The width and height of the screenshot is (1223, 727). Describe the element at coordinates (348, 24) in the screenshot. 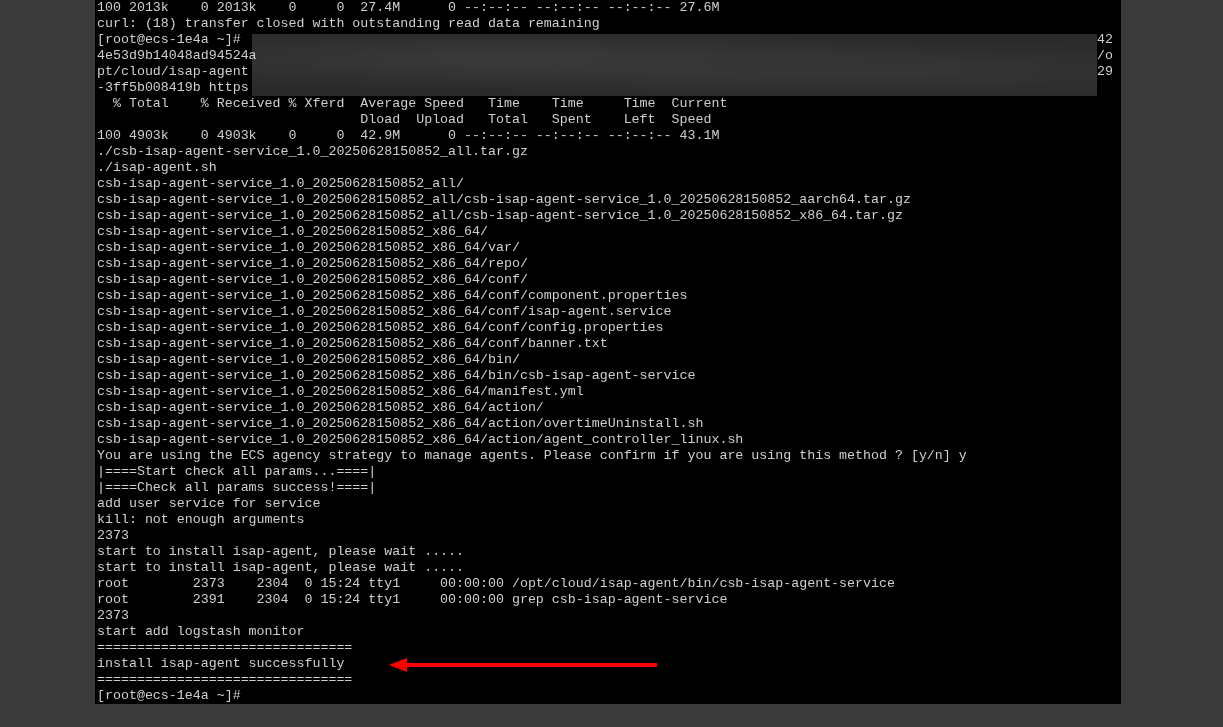

I see `terminal-line: curl: (18) transfer closed with outstanding read data remaining` at that location.